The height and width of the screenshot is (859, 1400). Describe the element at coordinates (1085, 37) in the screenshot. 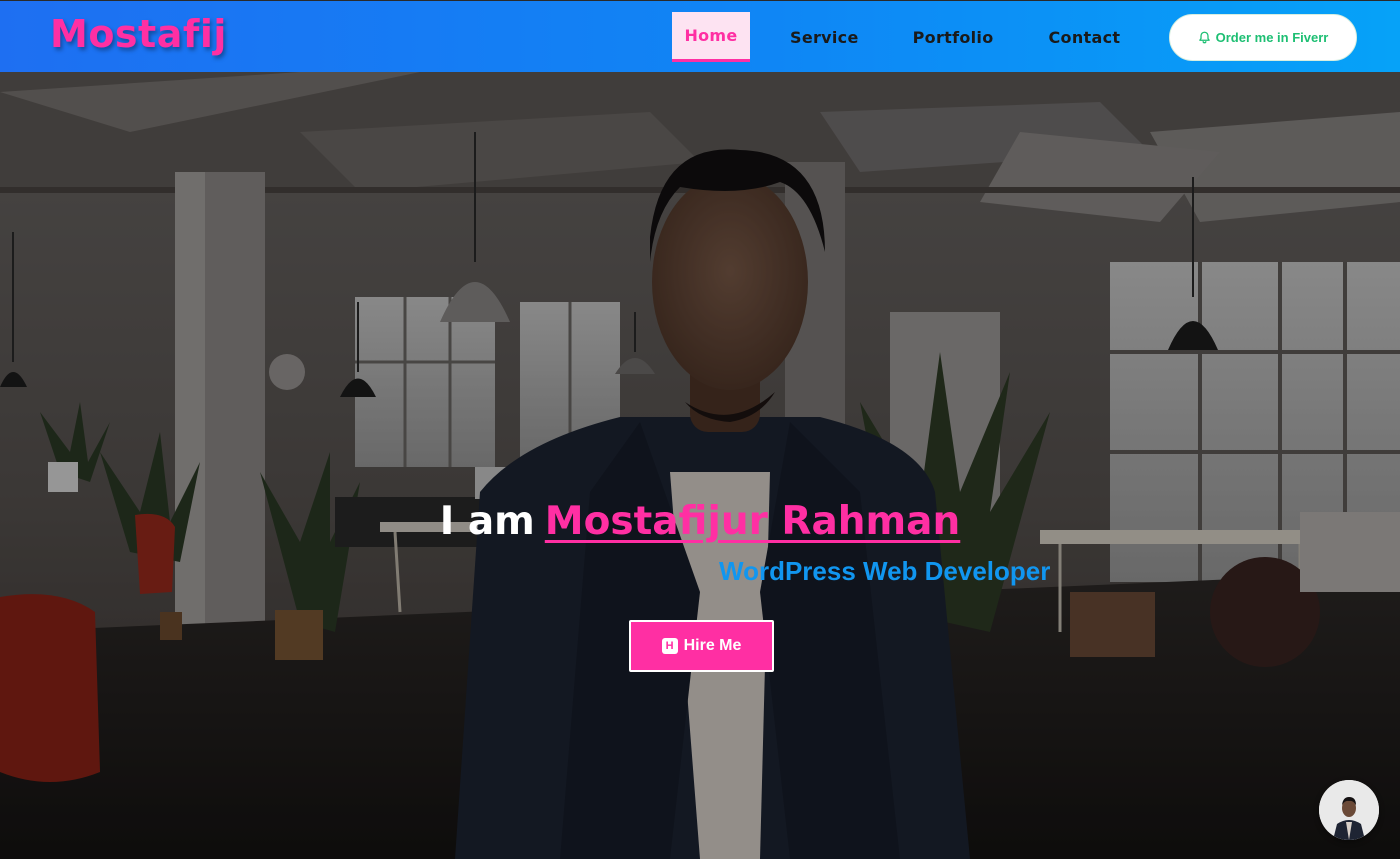

I see `nav-item-contact: Contact` at that location.